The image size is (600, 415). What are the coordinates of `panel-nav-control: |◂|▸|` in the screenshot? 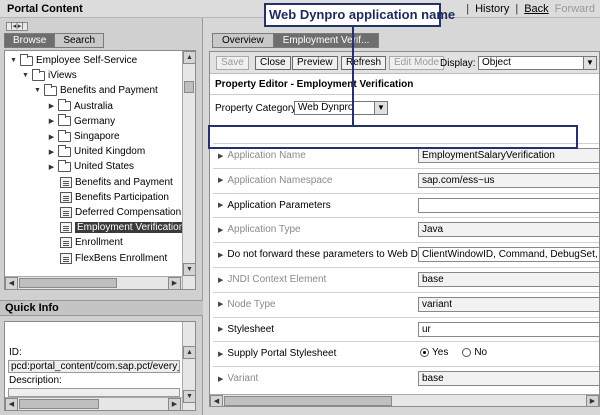 It's located at (17, 26).